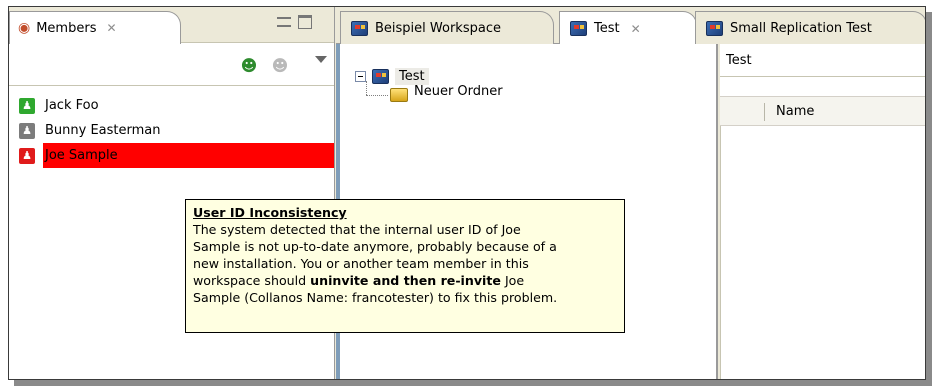  Describe the element at coordinates (66, 28) in the screenshot. I see `tab-members-label: Members` at that location.